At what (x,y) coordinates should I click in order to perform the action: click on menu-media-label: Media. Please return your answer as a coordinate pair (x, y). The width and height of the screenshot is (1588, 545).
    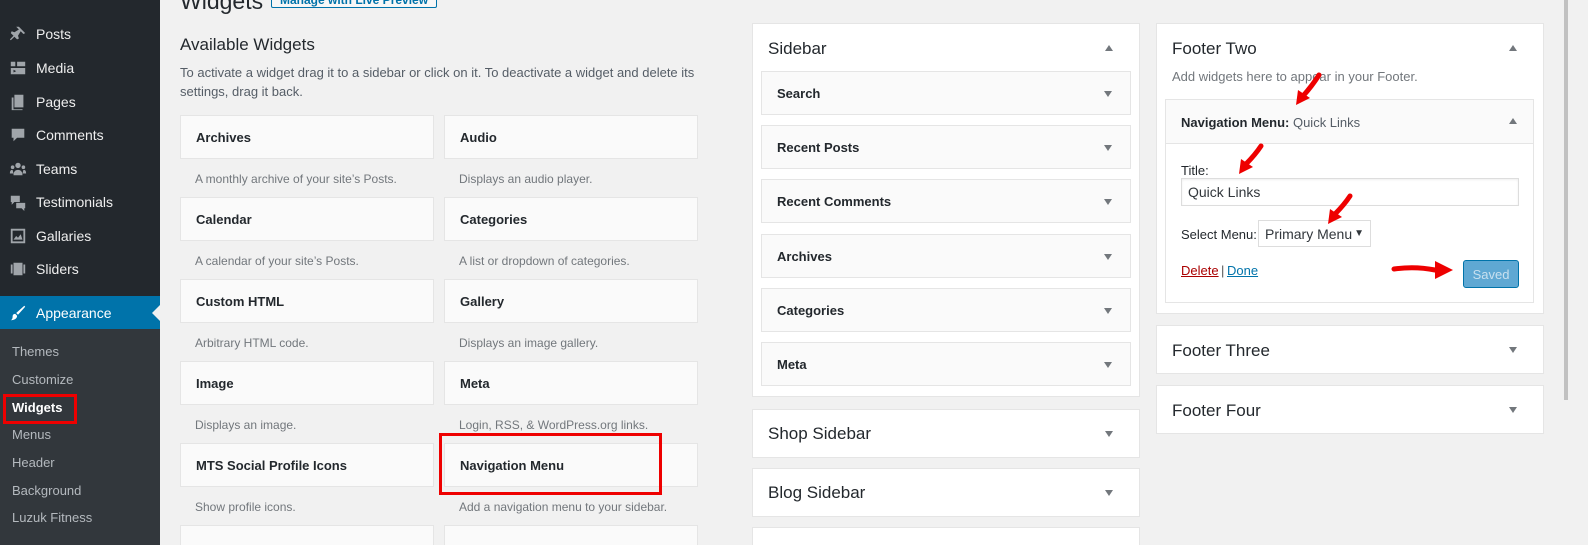
    Looking at the image, I should click on (55, 68).